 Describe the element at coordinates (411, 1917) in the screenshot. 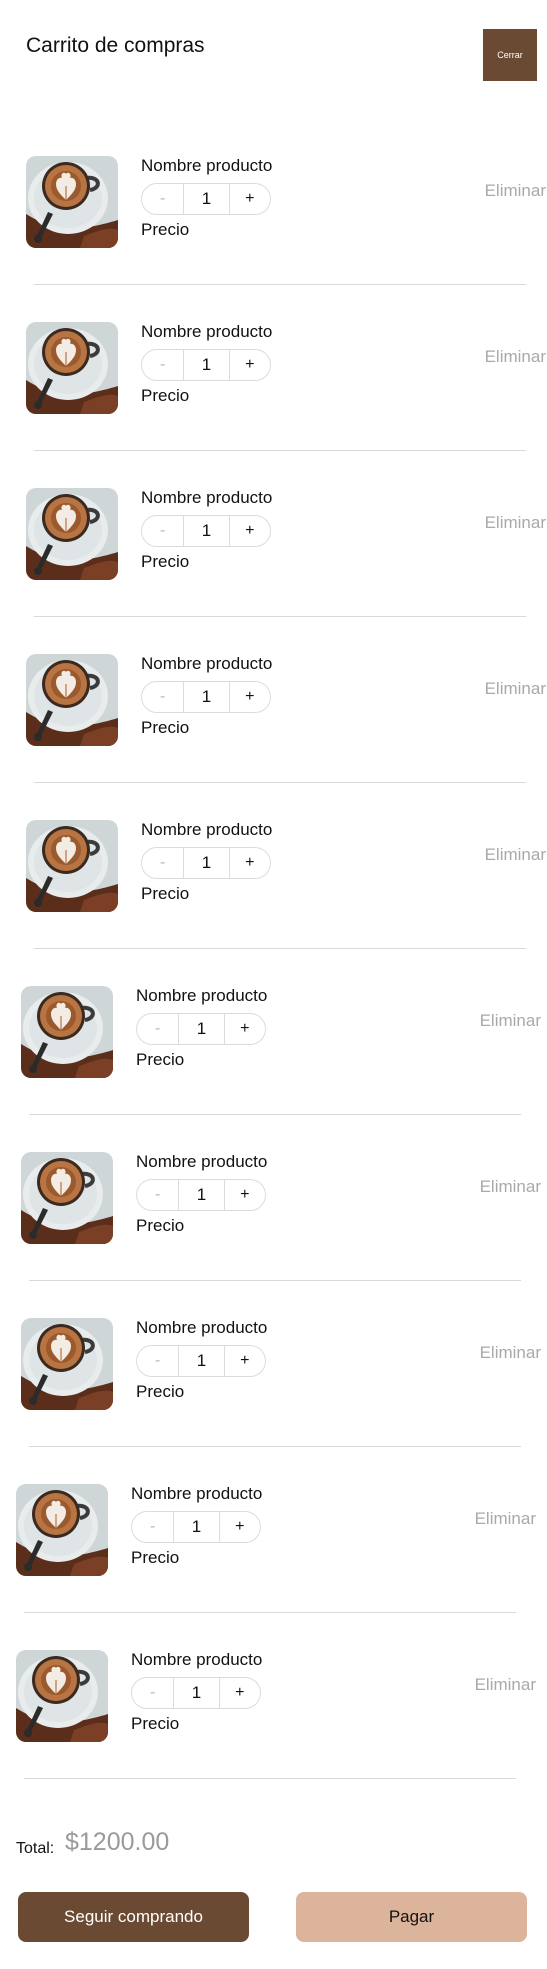

I see `pay-button: Pagar` at that location.